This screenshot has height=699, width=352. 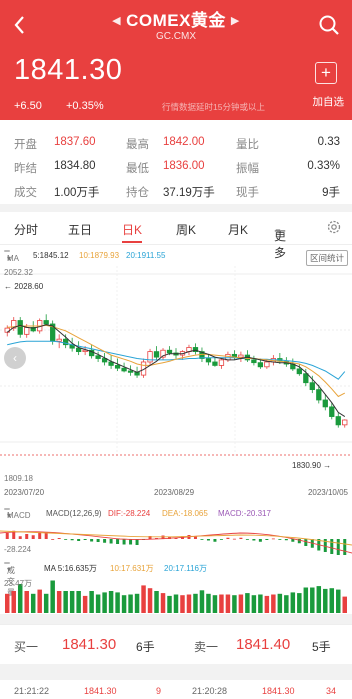 What do you see at coordinates (238, 229) in the screenshot?
I see `tab-monthly-k: 月K` at bounding box center [238, 229].